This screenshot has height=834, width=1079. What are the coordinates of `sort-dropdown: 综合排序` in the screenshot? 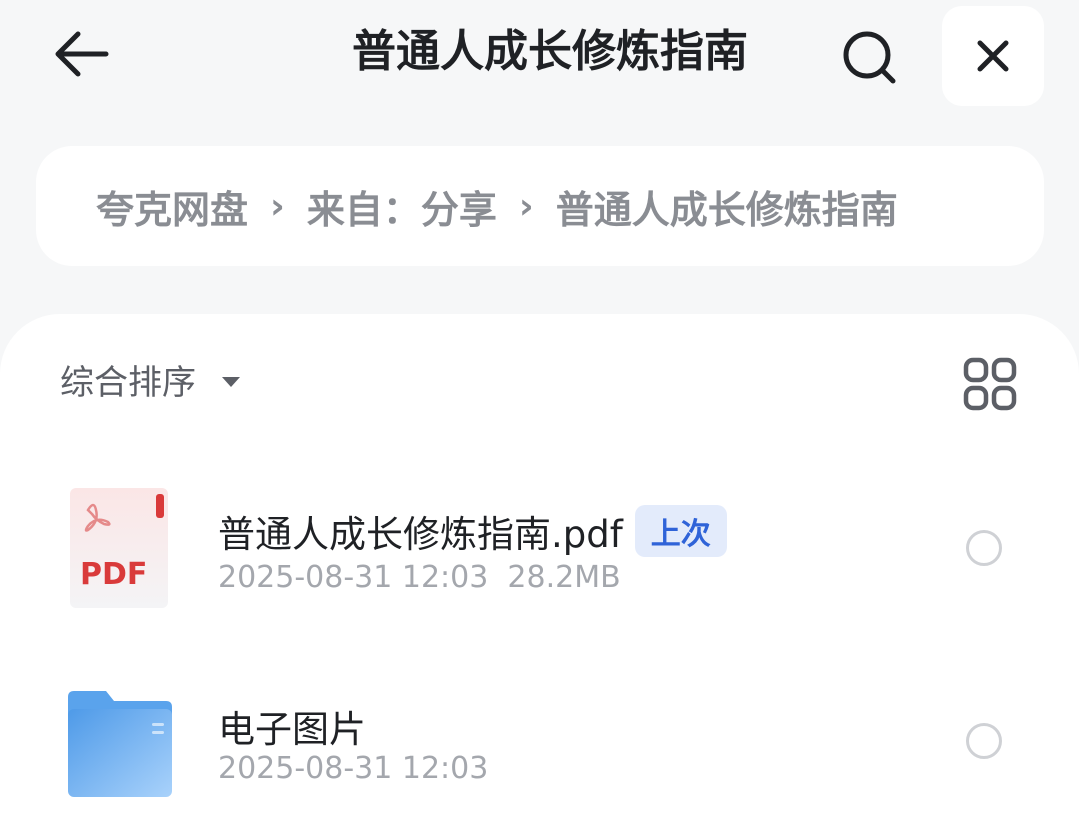 It's located at (150, 379).